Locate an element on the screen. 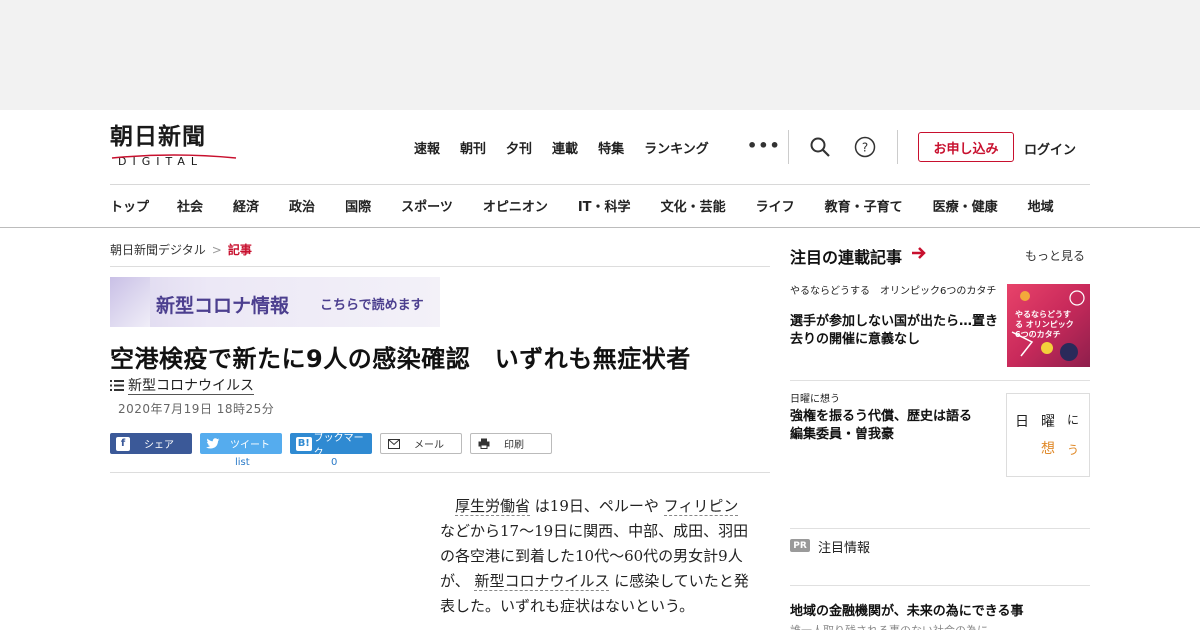 This screenshot has width=1200, height=630. banner-link: こちらで読めます is located at coordinates (372, 305).